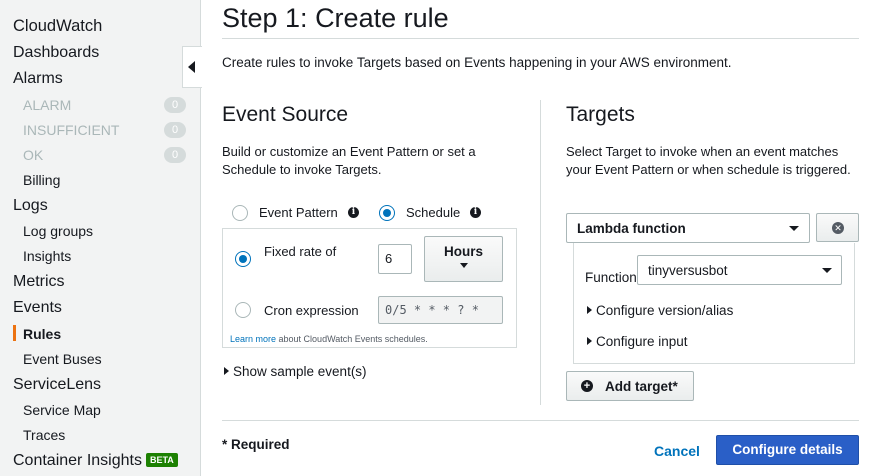 The width and height of the screenshot is (880, 476). I want to click on event-pattern-info-icon: i, so click(353, 212).